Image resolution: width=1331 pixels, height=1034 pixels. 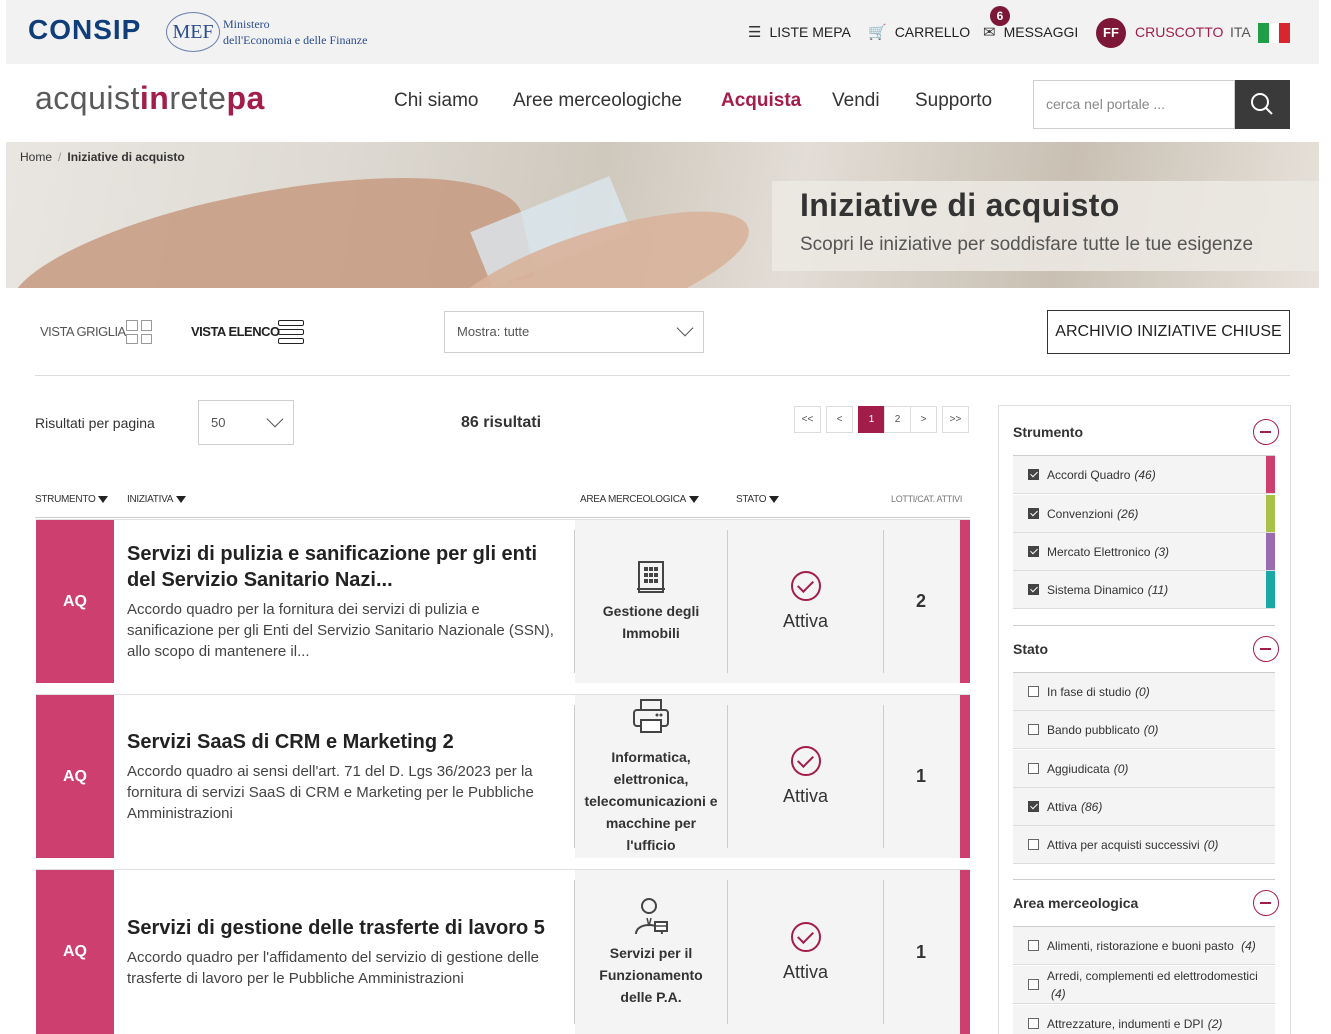 What do you see at coordinates (1144, 730) in the screenshot?
I see `filter-bando-pubblicato: Bando pubblicato (0)` at bounding box center [1144, 730].